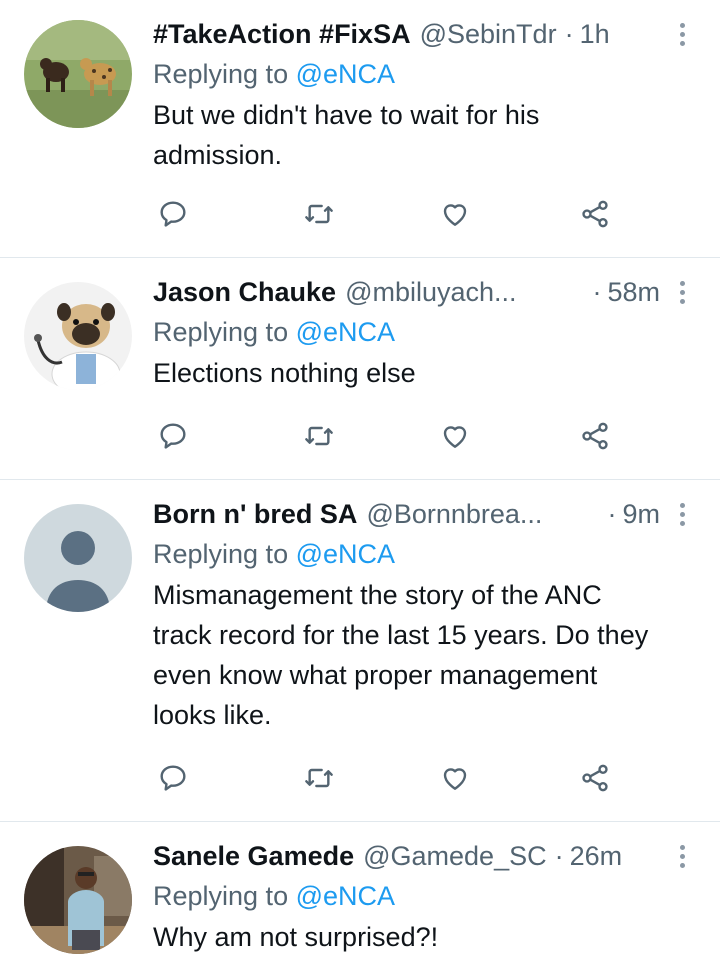 Image resolution: width=720 pixels, height=971 pixels. I want to click on timestamp: 26m, so click(596, 856).